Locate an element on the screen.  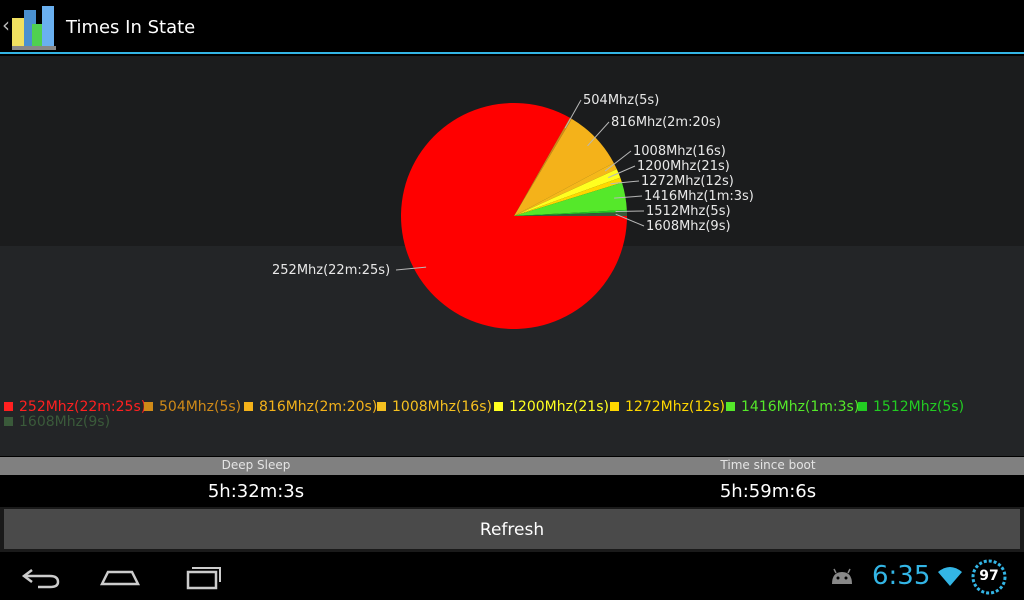
legend-label: 1416Mhz(1m:3s) is located at coordinates (800, 407).